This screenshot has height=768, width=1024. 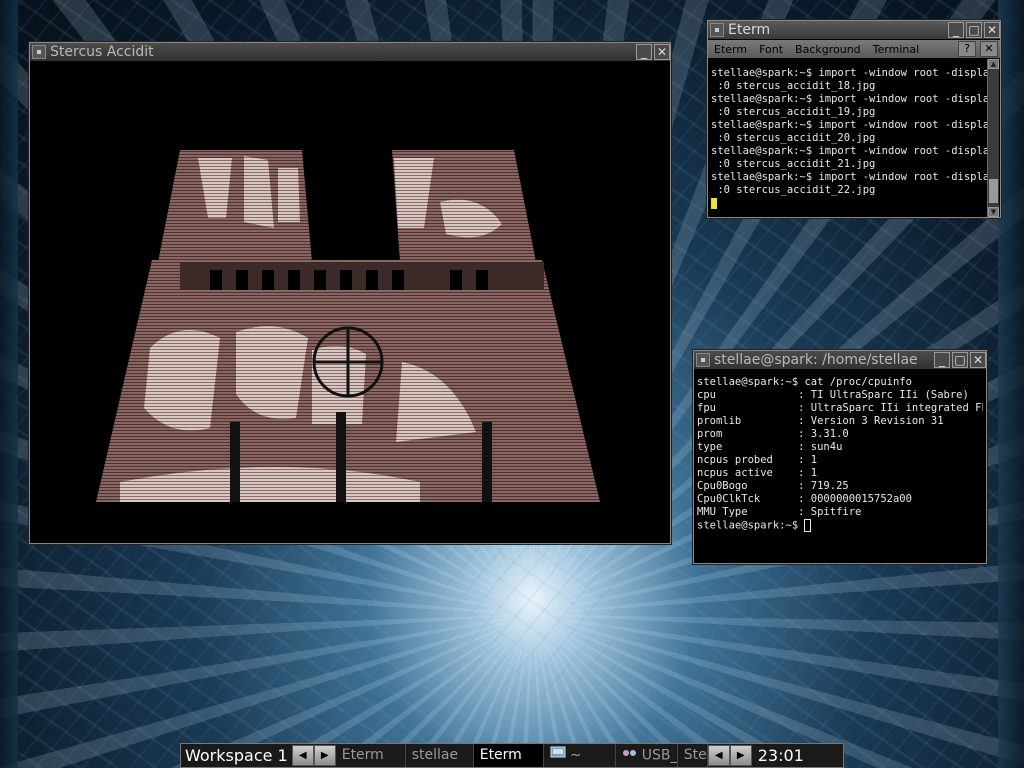 What do you see at coordinates (793, 164) in the screenshot?
I see `terminal-line: :0 stercus_accidit_21.jpg` at bounding box center [793, 164].